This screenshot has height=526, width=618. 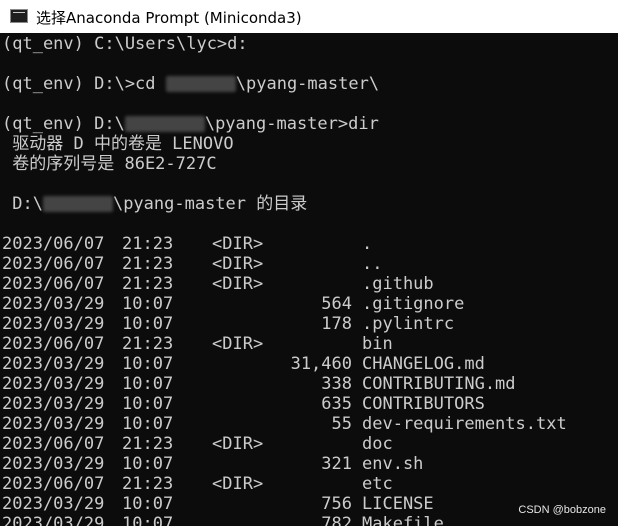 I want to click on title-bar: 选择Anaconda Prompt (Miniconda3), so click(x=309, y=16).